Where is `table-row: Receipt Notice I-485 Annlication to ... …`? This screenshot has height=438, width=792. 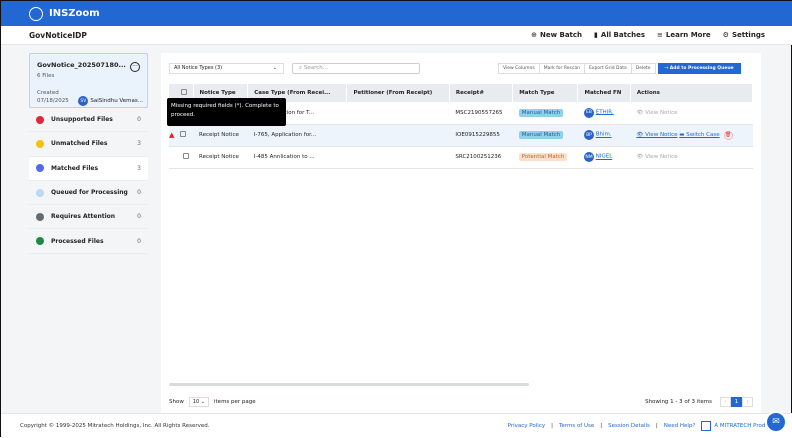 table-row: Receipt Notice I-485 Annlication to ... … is located at coordinates (461, 157).